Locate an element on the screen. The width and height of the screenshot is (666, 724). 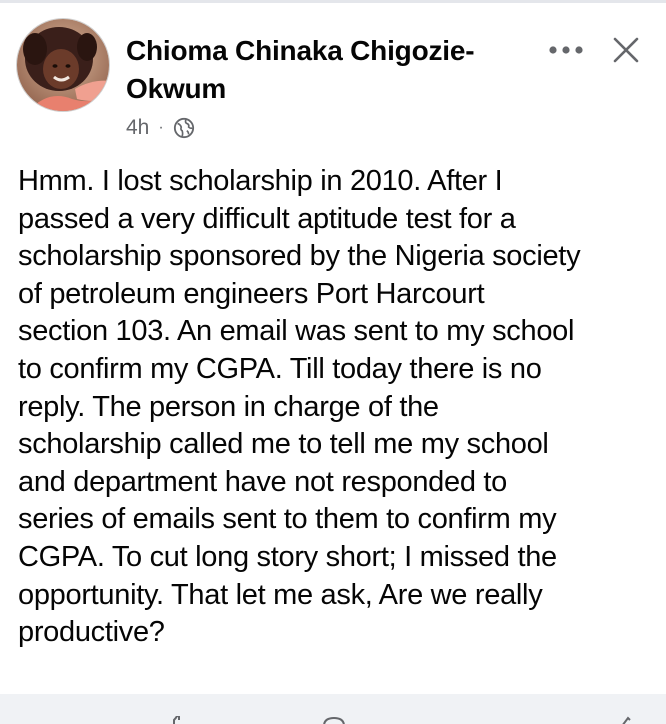
more-horizontal-icon is located at coordinates (566, 50).